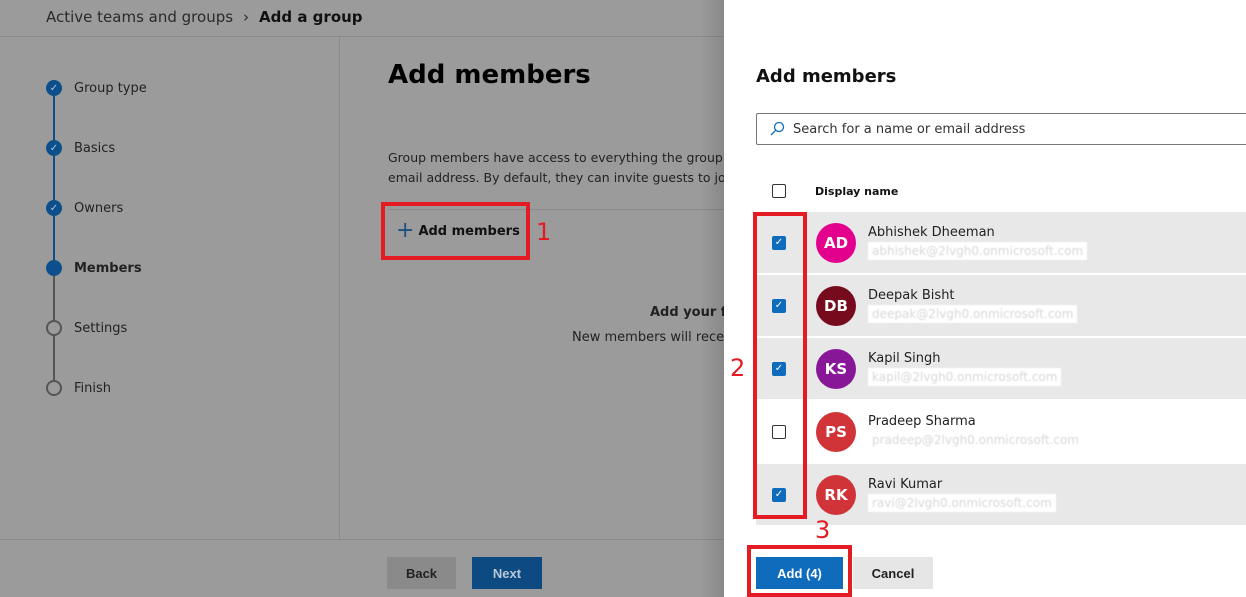 This screenshot has width=1246, height=597. I want to click on breadcrumb: Active teams and groups › Add a group, so click(204, 17).